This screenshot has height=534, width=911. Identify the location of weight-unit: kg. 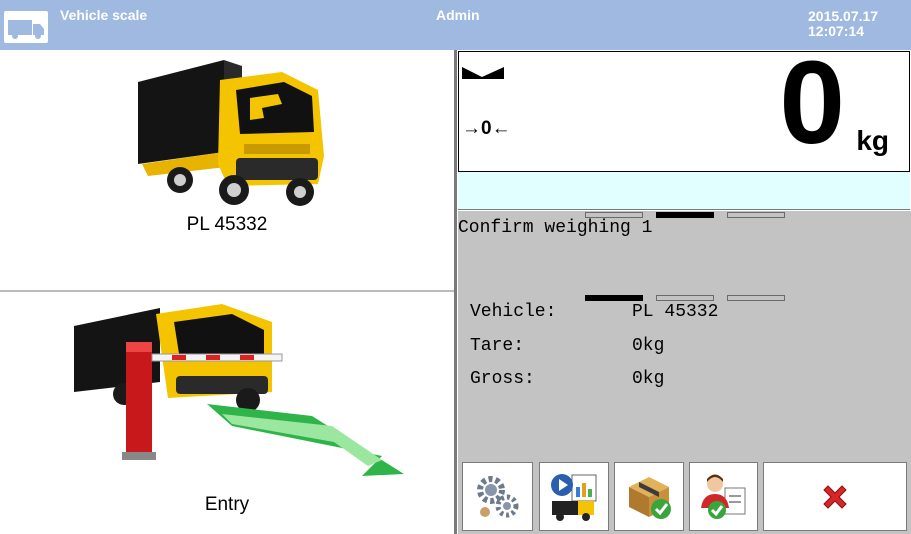
(872, 140).